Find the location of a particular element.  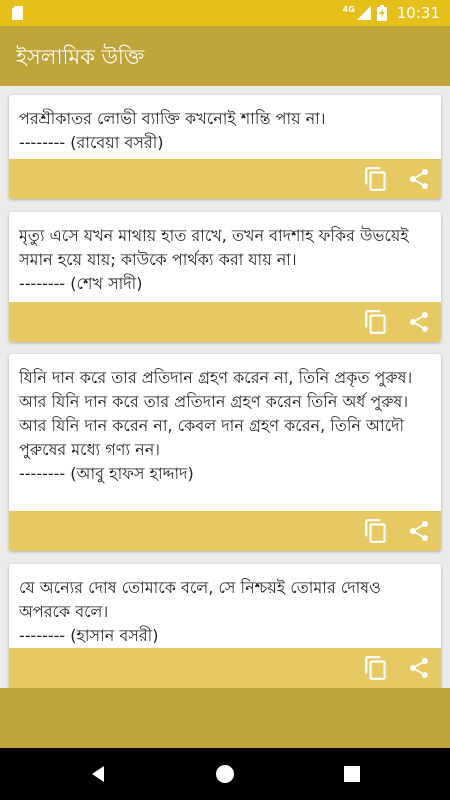

bottom-banner is located at coordinates (225, 718).